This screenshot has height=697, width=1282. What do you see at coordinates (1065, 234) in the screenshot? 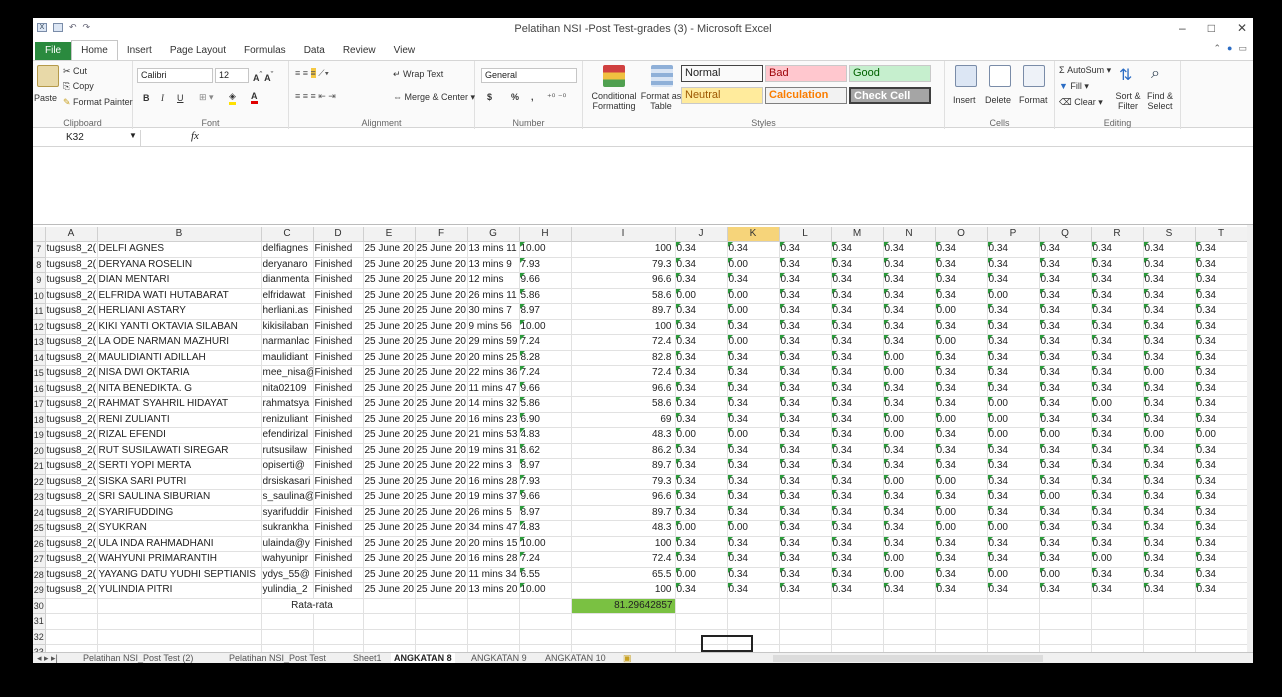
I see `column-header-q: Q` at bounding box center [1065, 234].